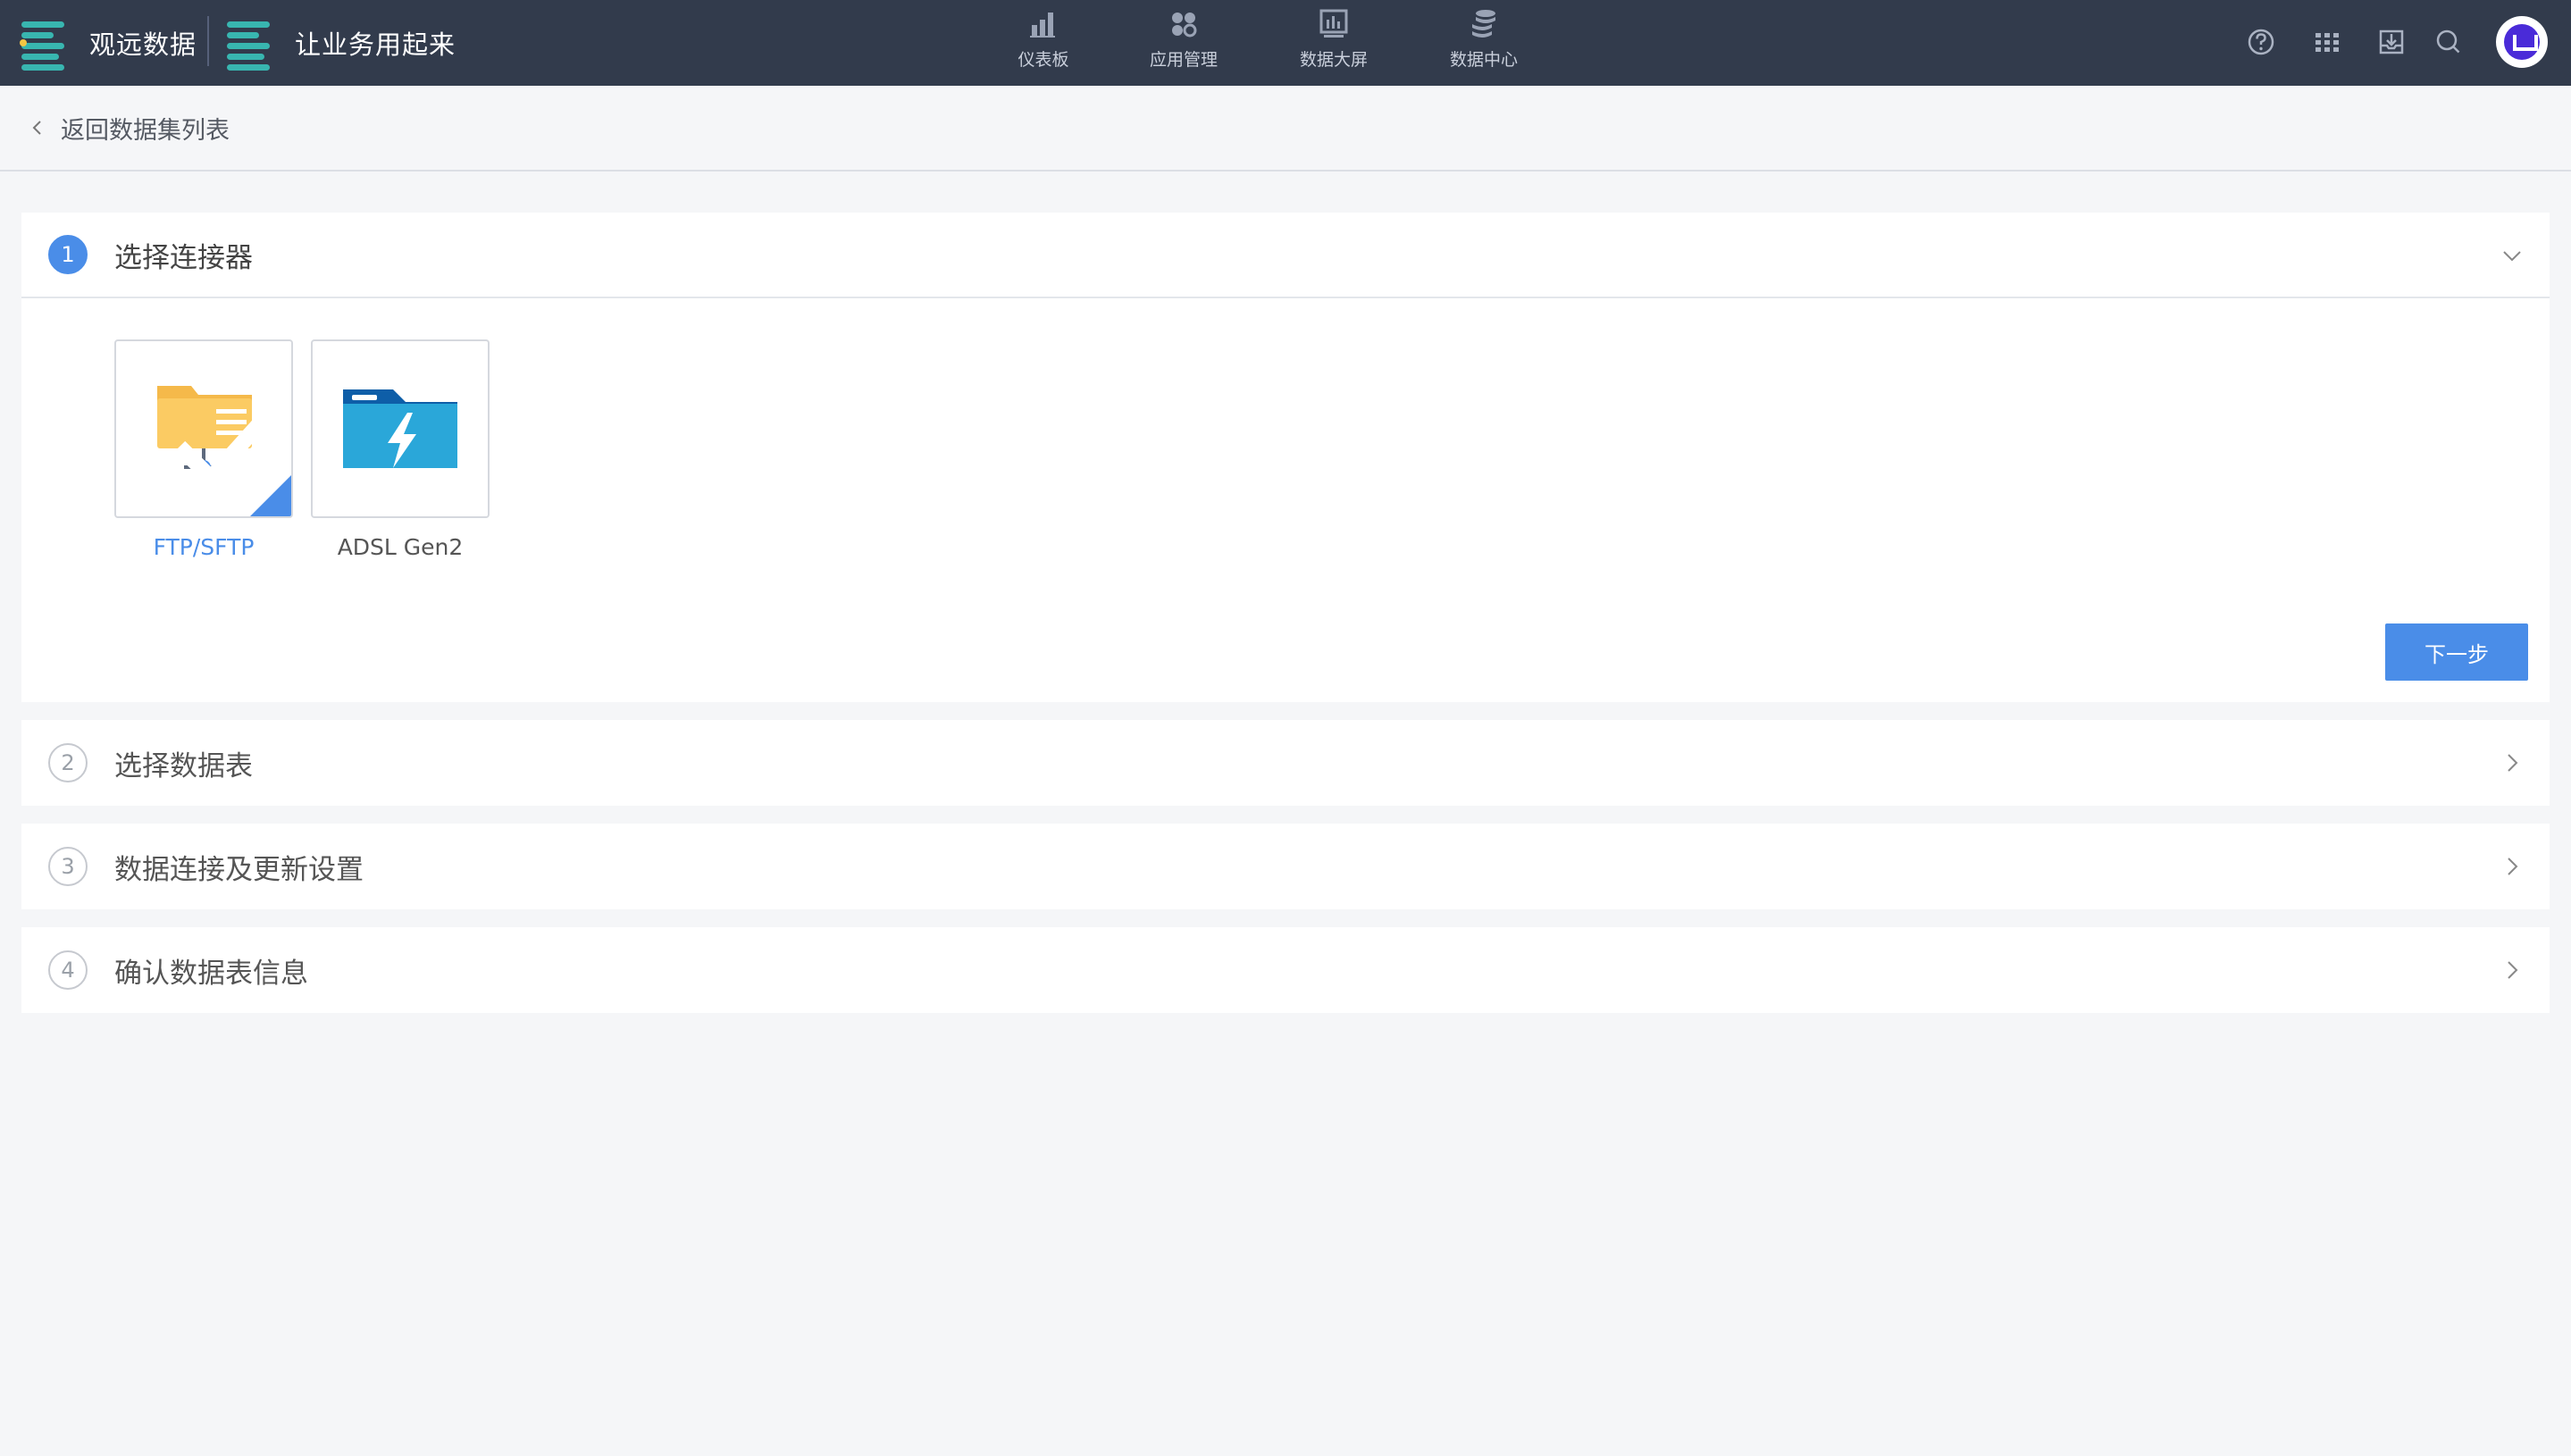 This screenshot has width=2571, height=1456. Describe the element at coordinates (68, 254) in the screenshot. I see `step-1-number: 1` at that location.